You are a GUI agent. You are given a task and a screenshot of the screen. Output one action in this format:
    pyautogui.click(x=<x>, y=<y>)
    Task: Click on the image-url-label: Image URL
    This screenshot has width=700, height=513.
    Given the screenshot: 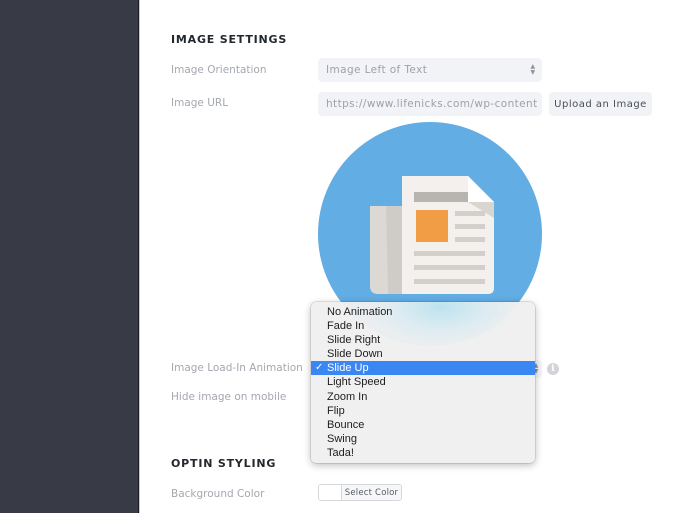 What is the action you would take?
    pyautogui.click(x=200, y=103)
    